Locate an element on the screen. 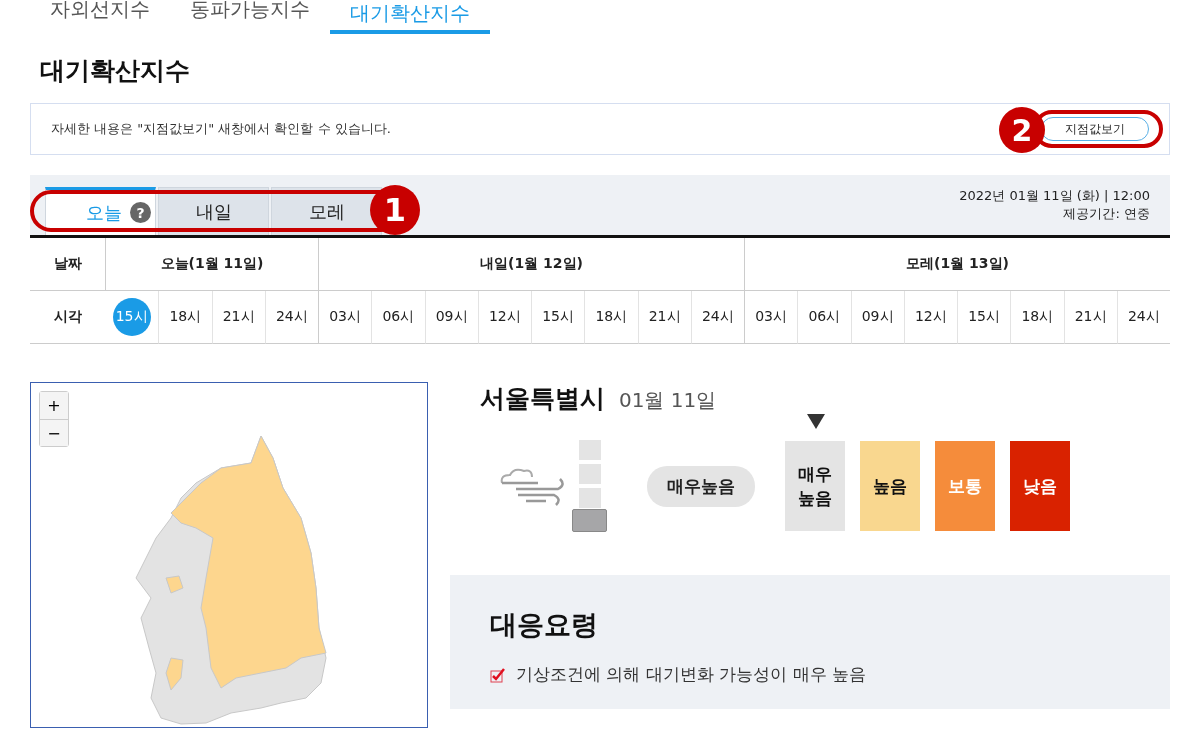  day-header: 모레(1월 13일) is located at coordinates (957, 264).